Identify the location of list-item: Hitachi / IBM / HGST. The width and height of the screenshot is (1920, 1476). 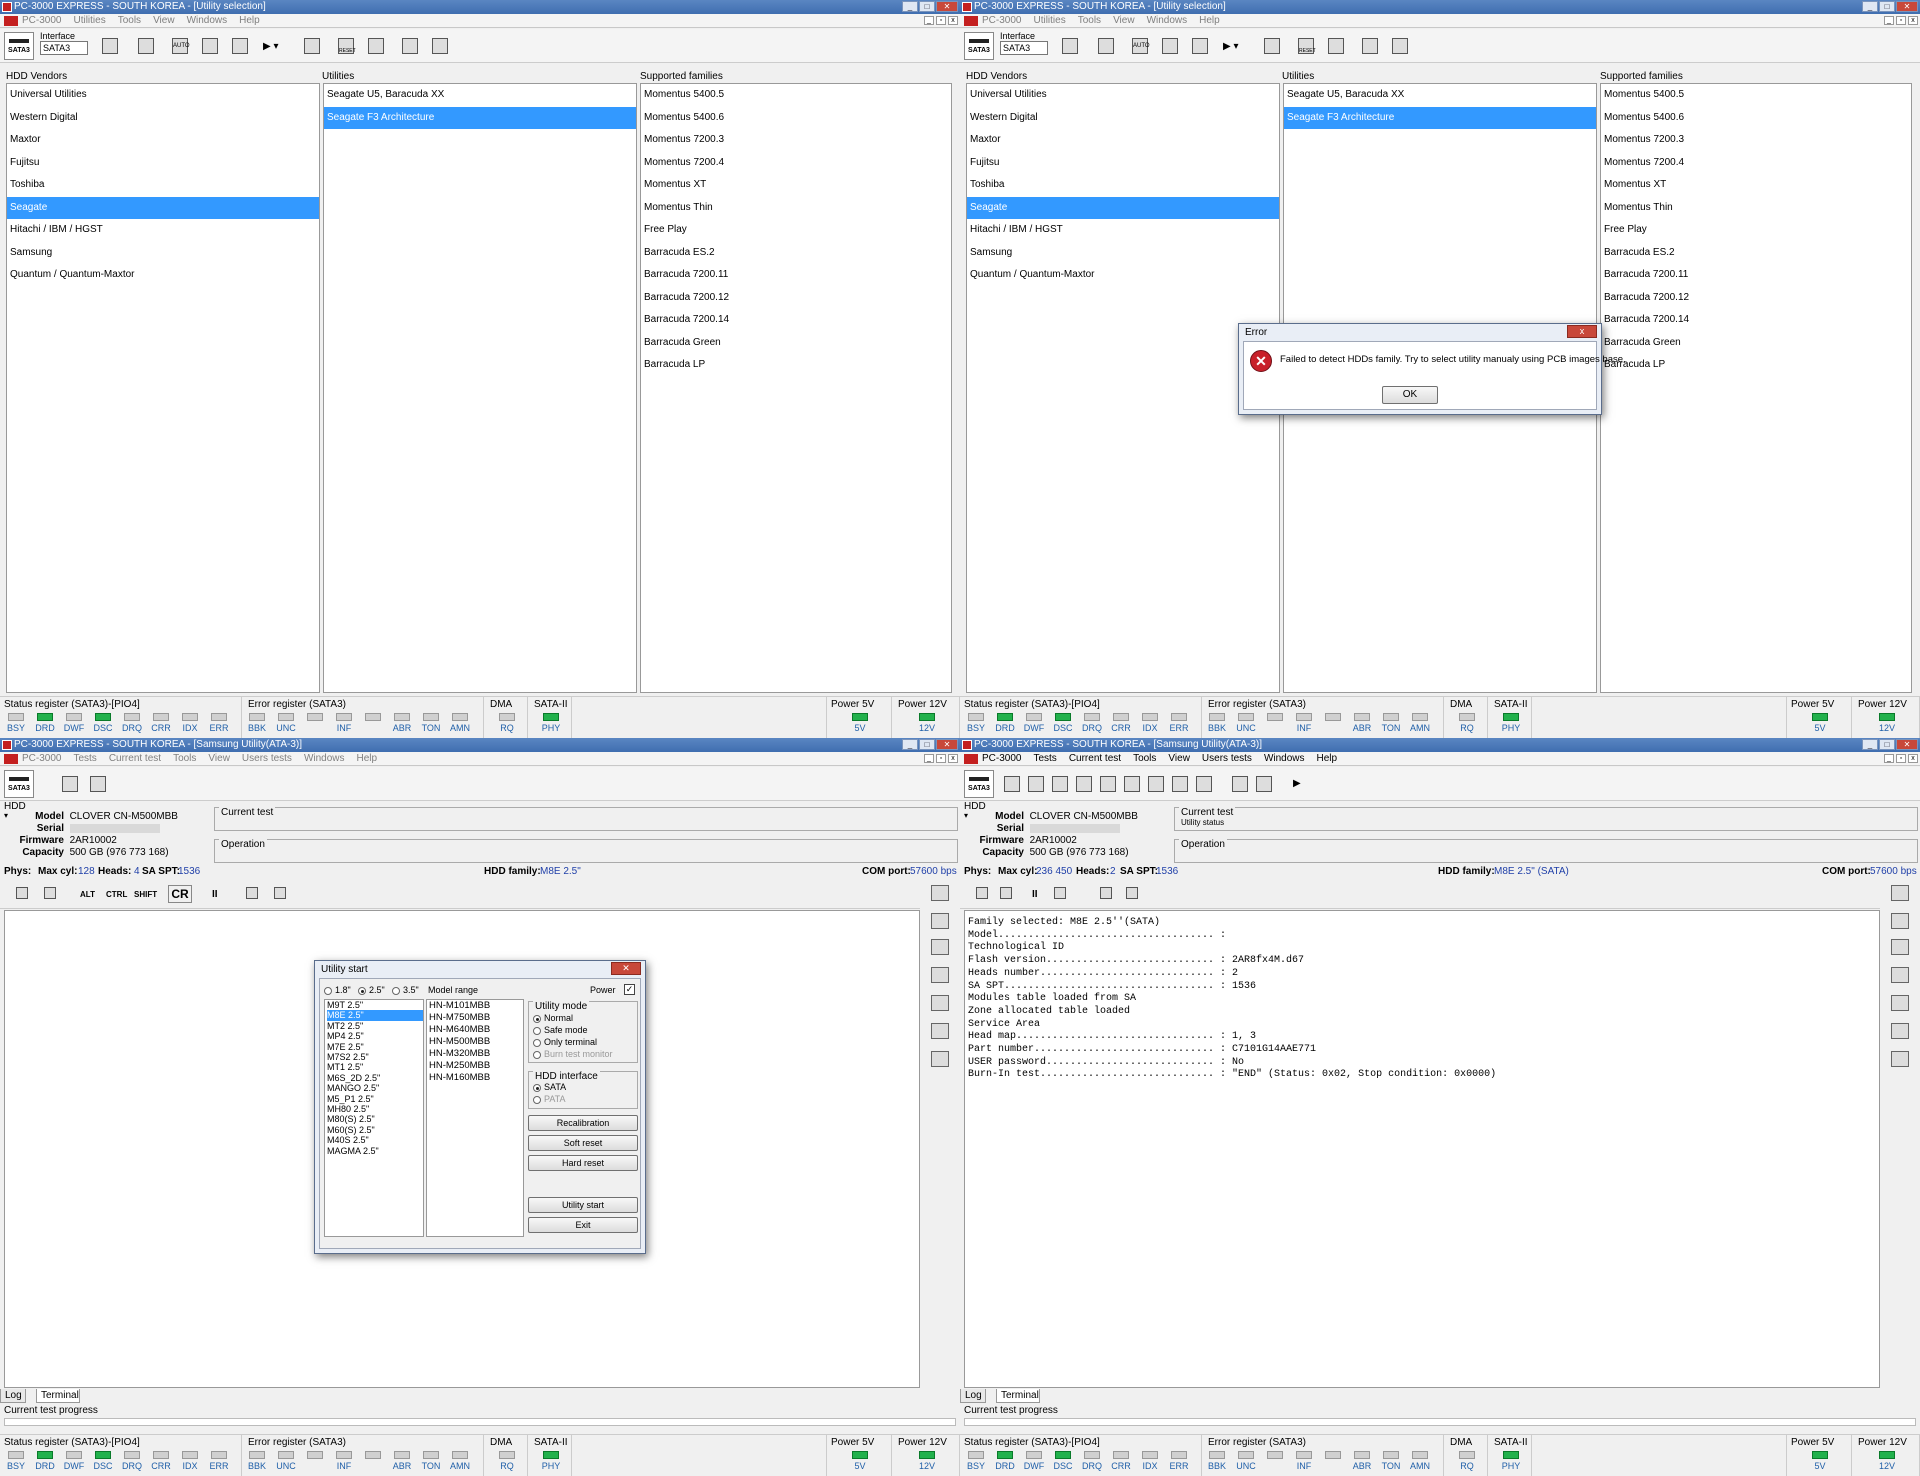
(1123, 230).